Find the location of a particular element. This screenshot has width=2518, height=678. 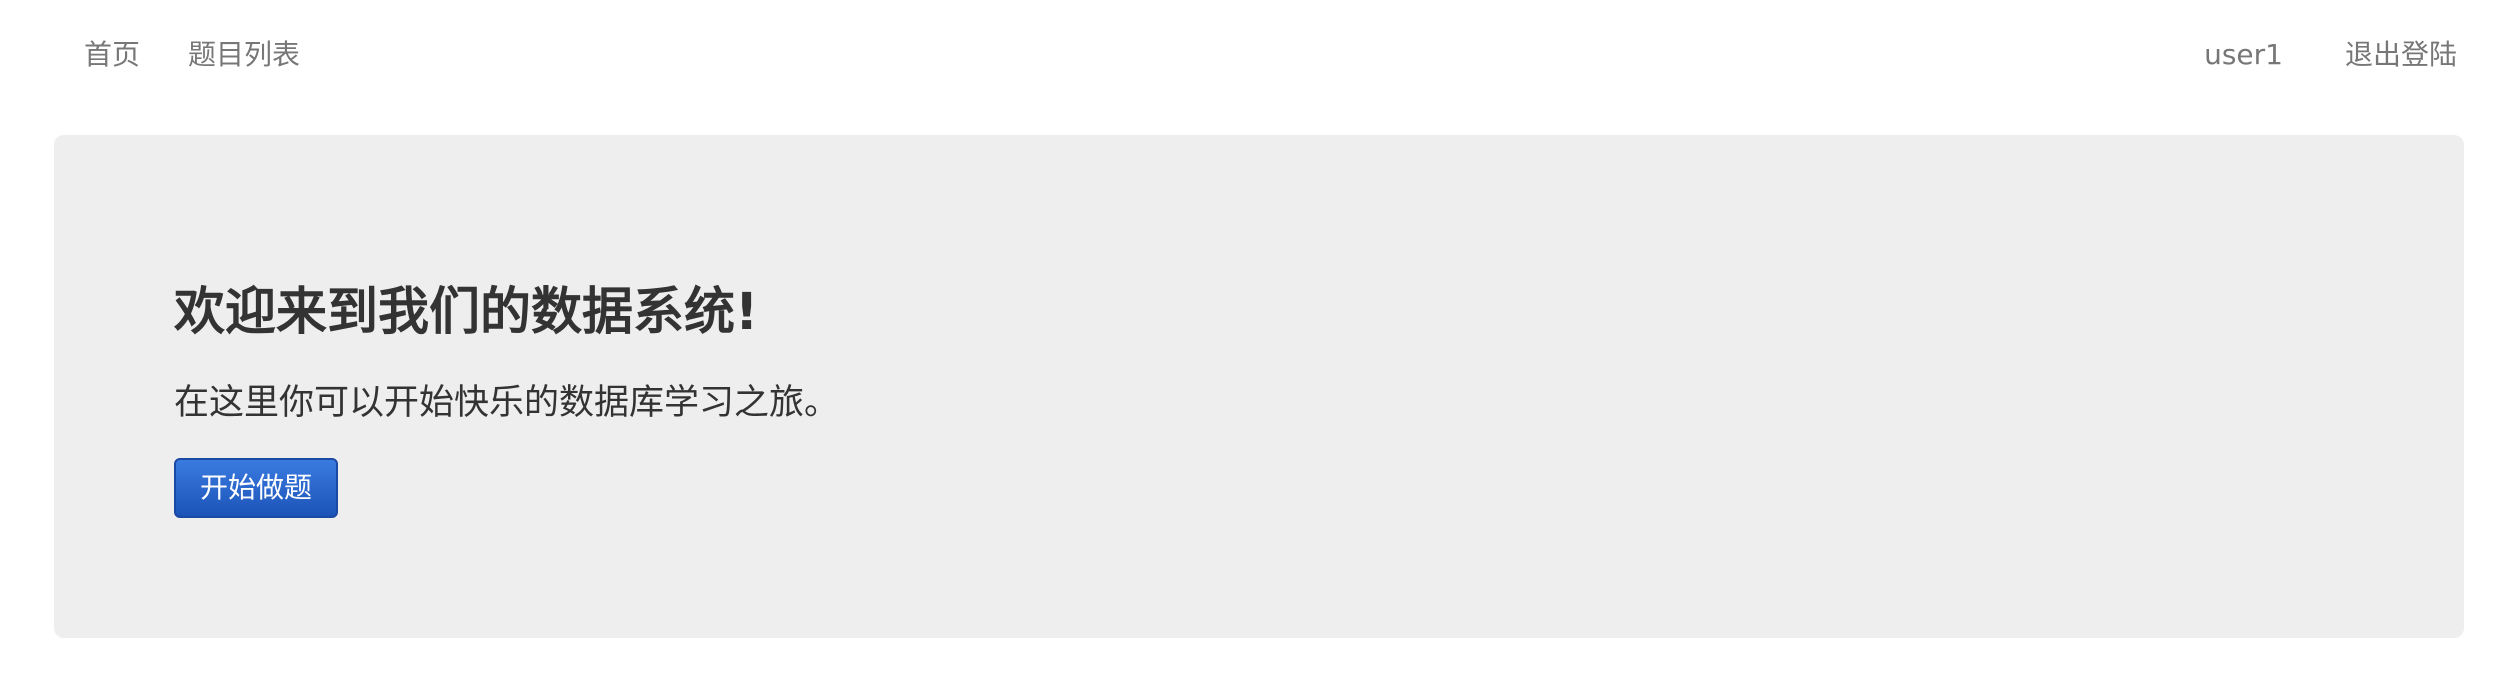

nav-link-logout: 退出登陆 is located at coordinates (2401, 55).